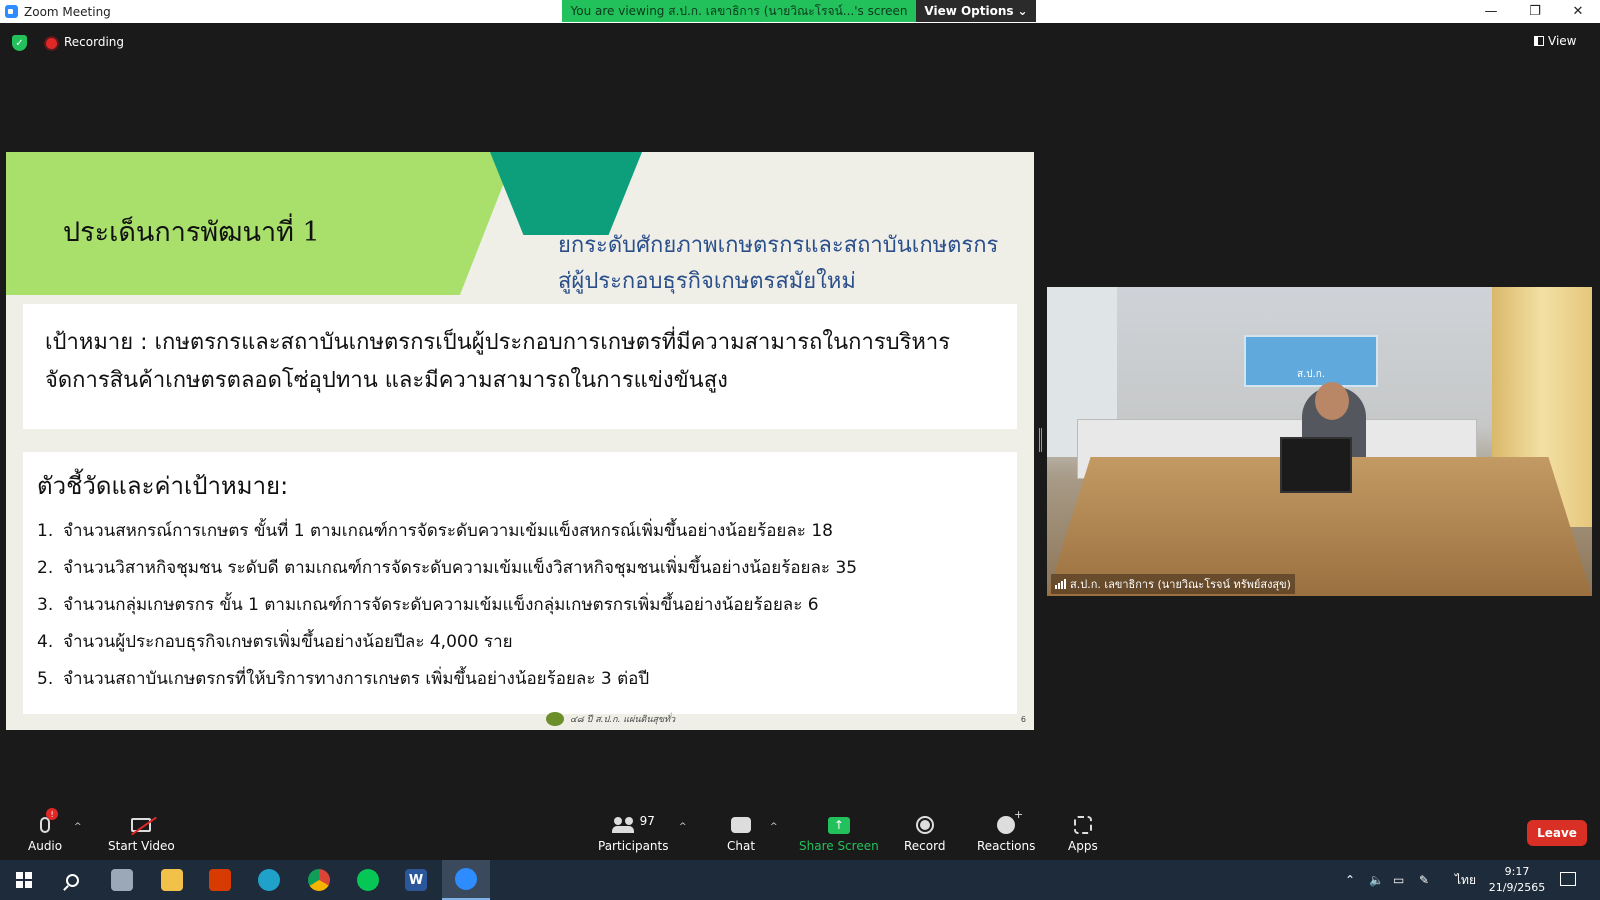  I want to click on reactions-label: Reactions, so click(1006, 846).